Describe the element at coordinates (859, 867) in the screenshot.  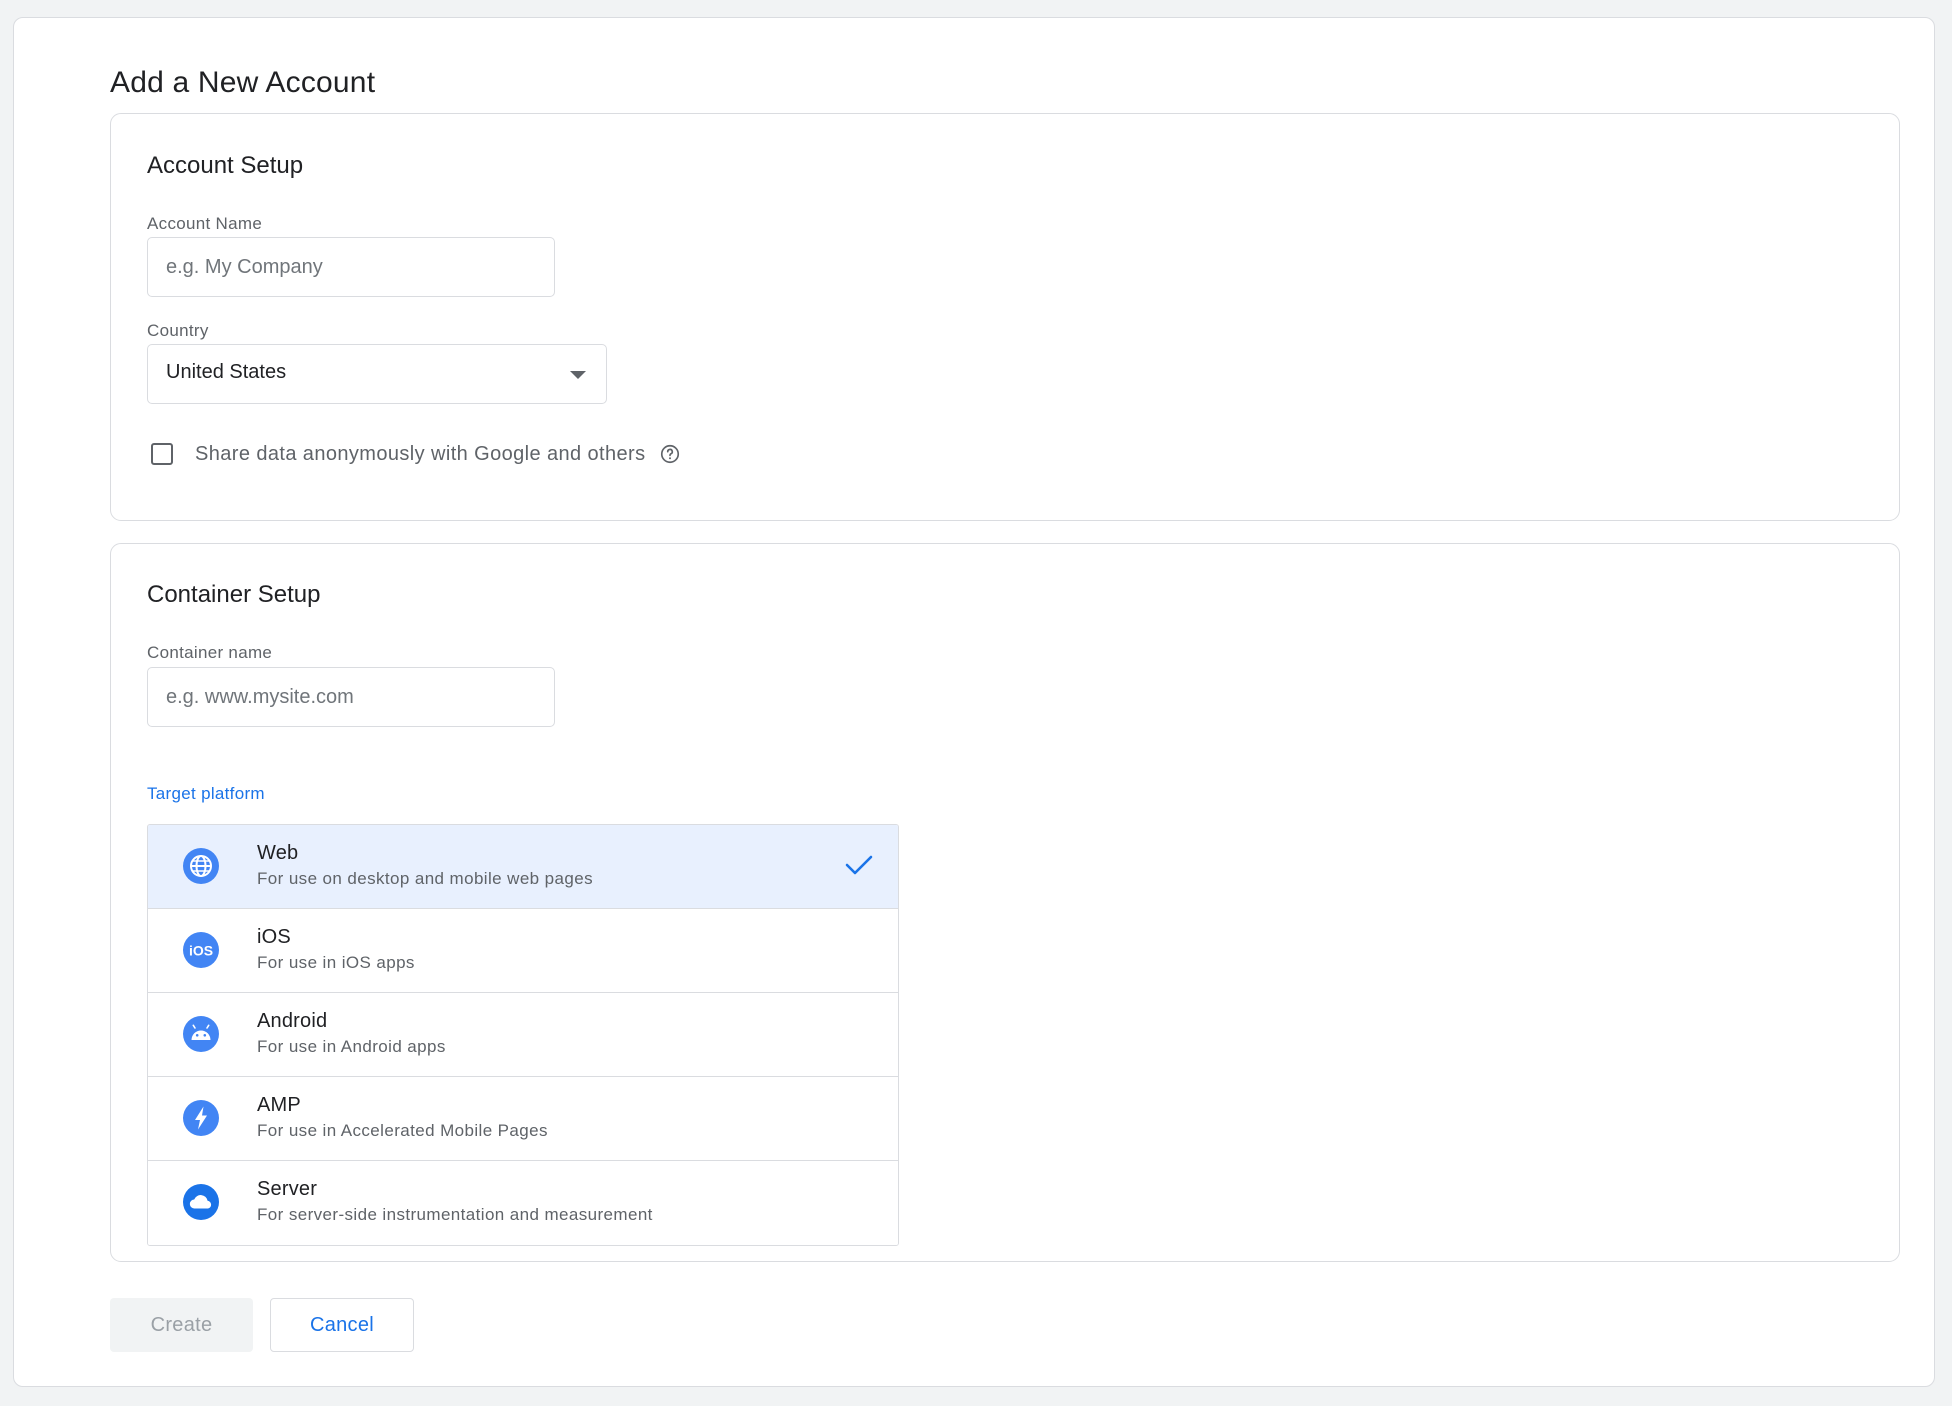
I see `checkmark-icon` at that location.